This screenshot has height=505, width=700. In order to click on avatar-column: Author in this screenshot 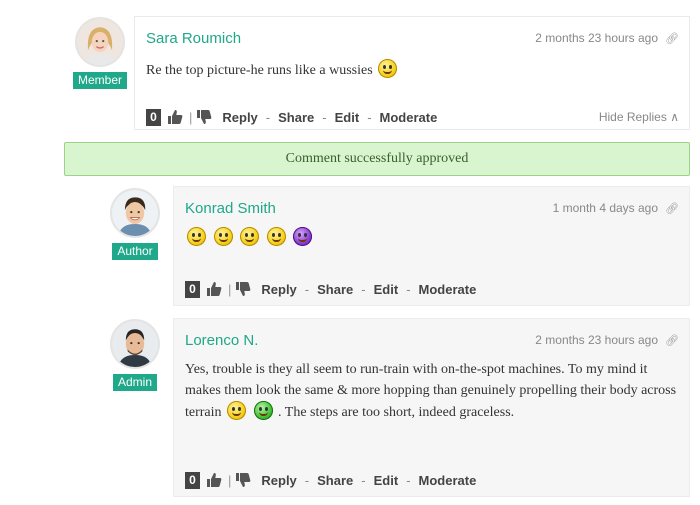, I will do `click(135, 224)`.